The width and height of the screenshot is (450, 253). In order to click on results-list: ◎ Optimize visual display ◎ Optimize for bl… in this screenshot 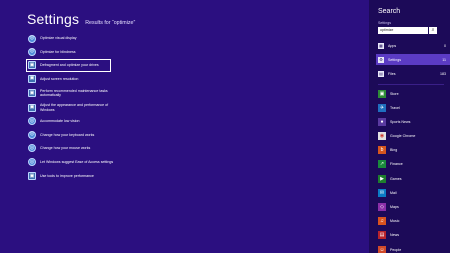, I will do `click(71, 108)`.